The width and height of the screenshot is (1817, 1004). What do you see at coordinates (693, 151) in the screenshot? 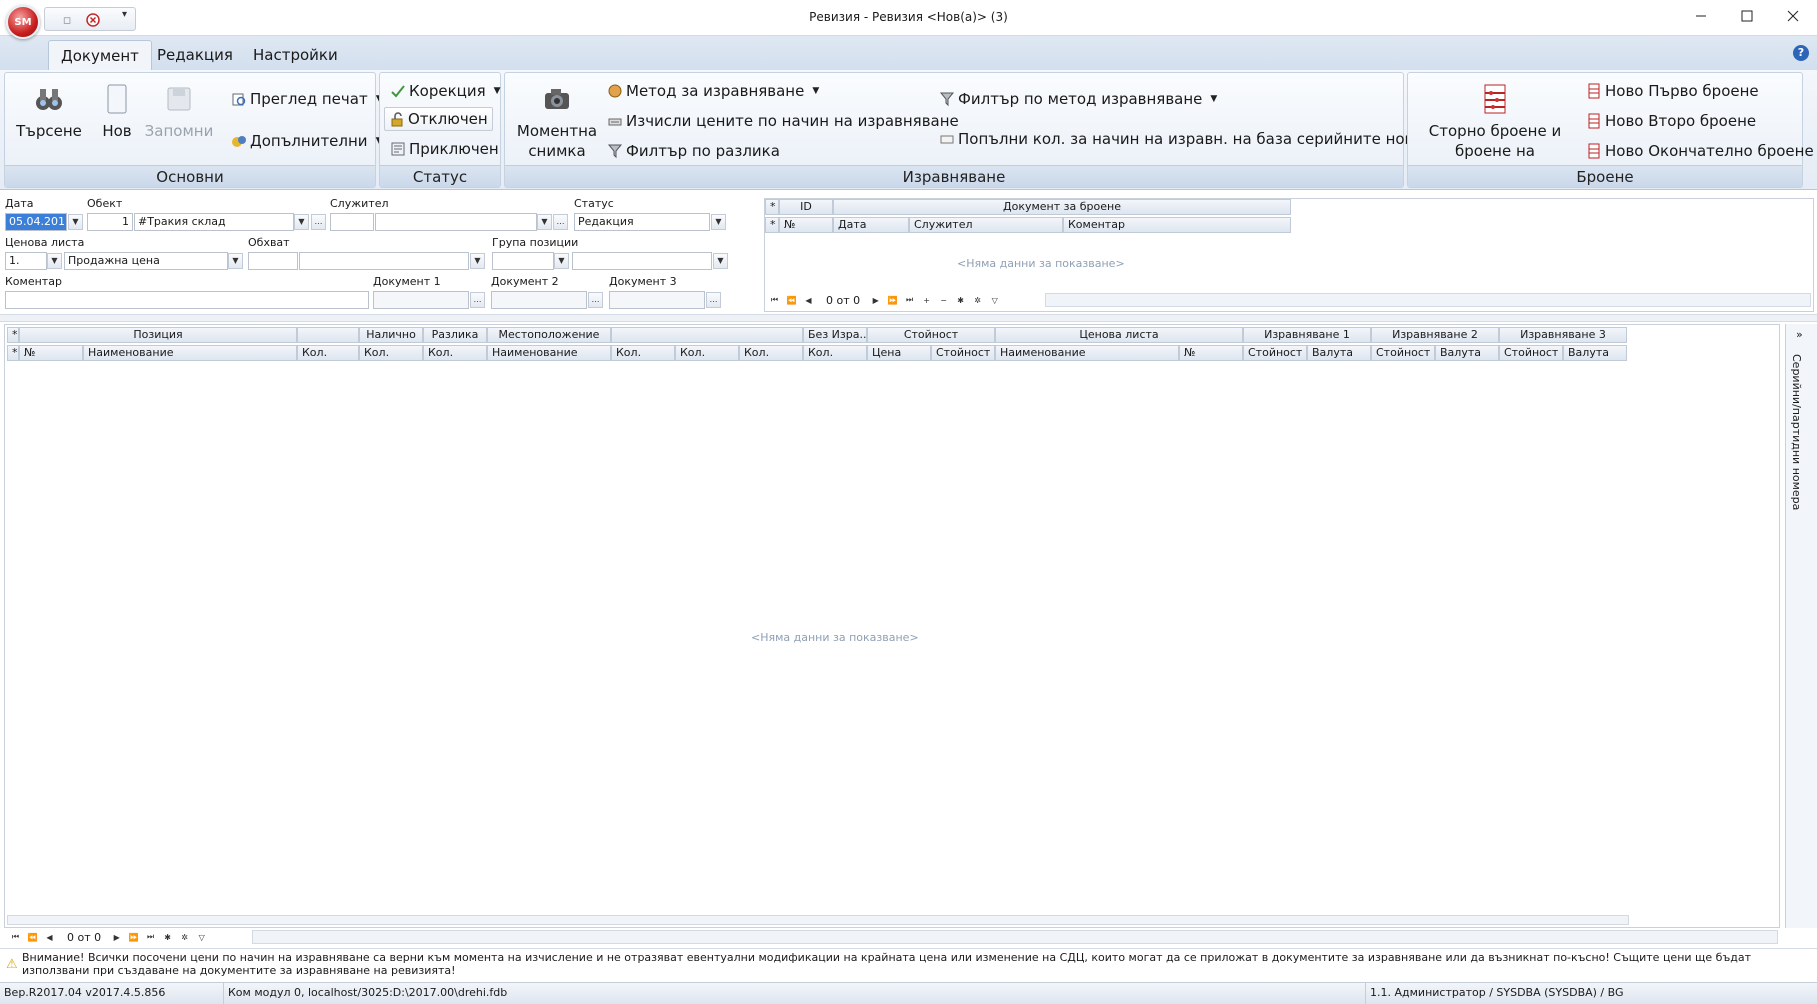
I see `filter-diff-button: Филтър по разлика` at bounding box center [693, 151].